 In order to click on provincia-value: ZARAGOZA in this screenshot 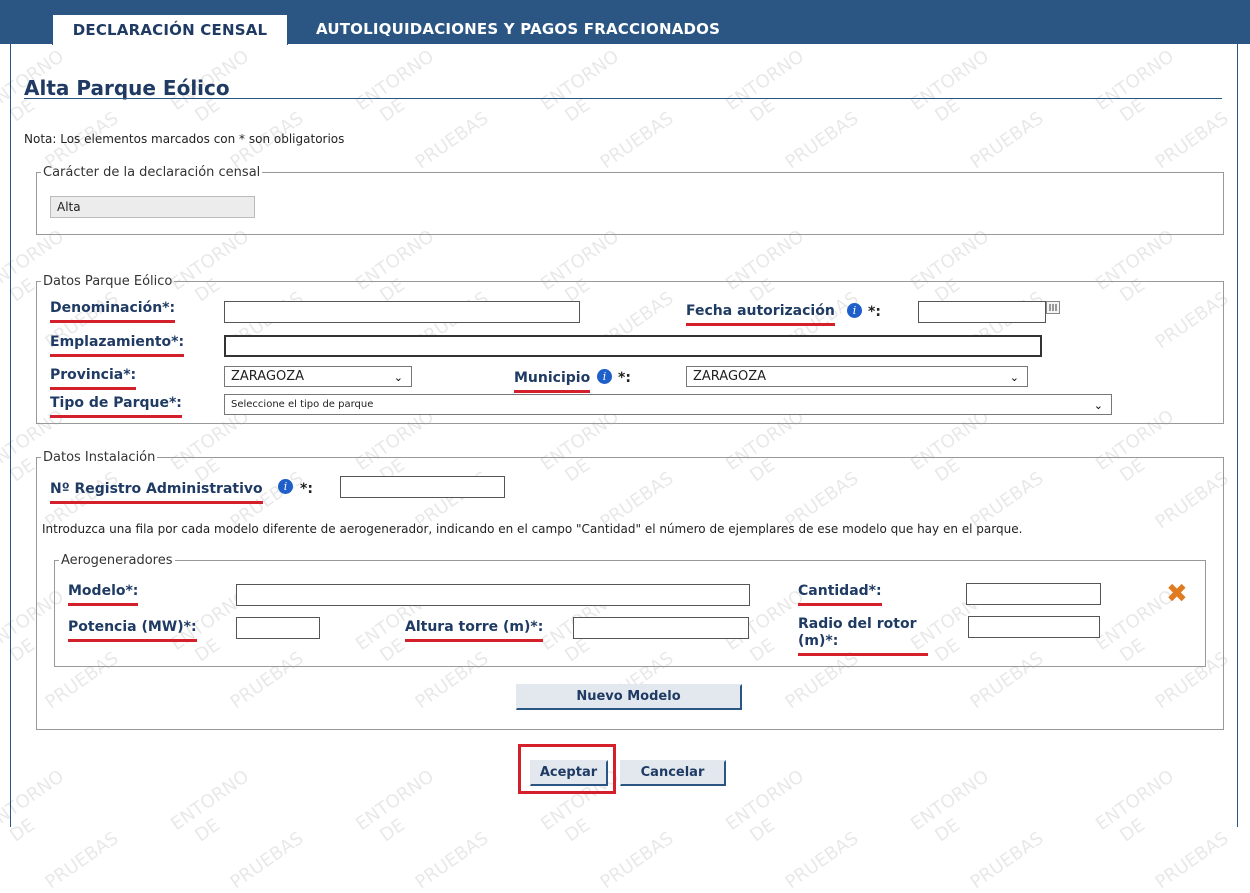, I will do `click(268, 376)`.